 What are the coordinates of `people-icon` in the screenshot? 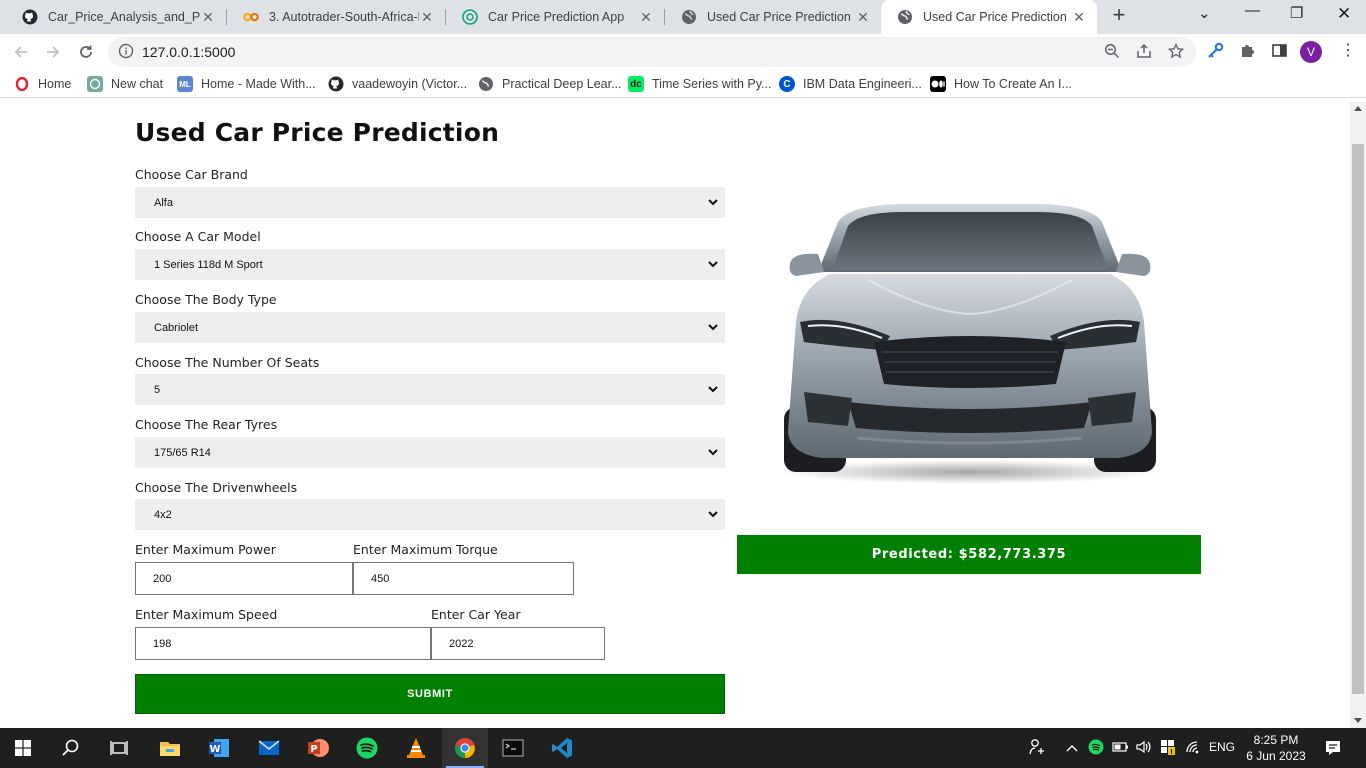 It's located at (1037, 748).